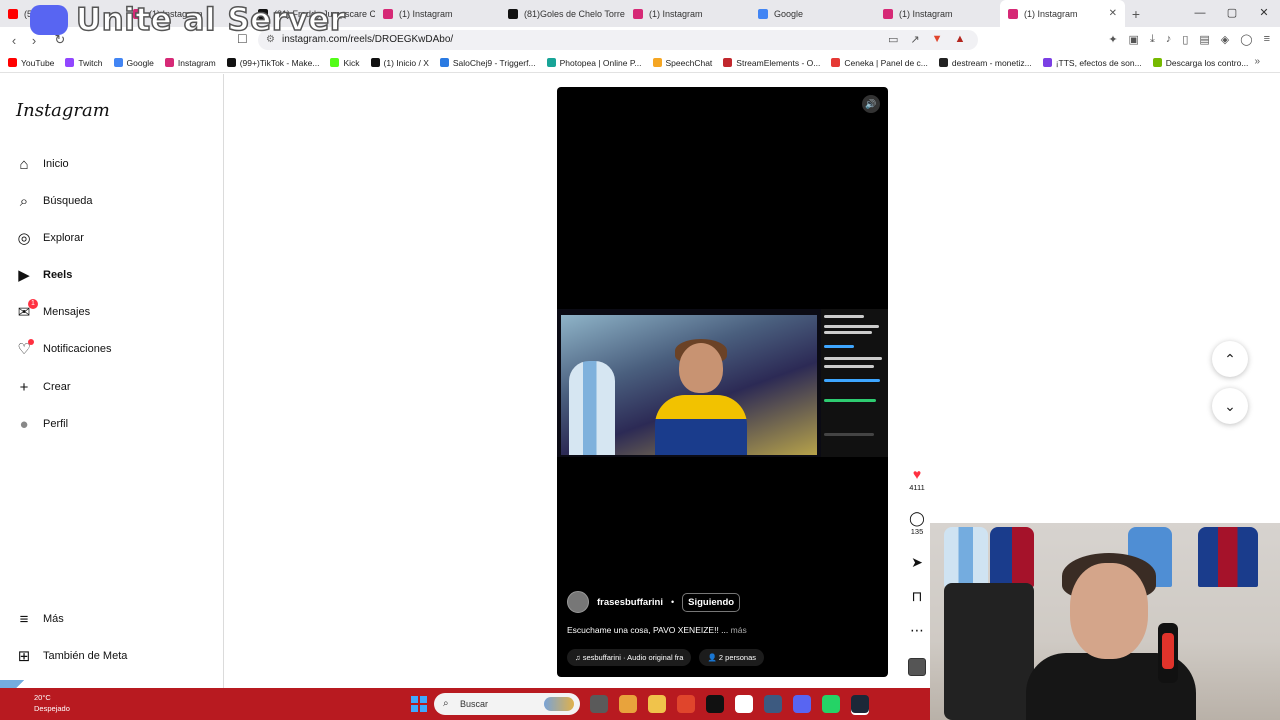  I want to click on close-tab-icon: ✕, so click(1113, 13).